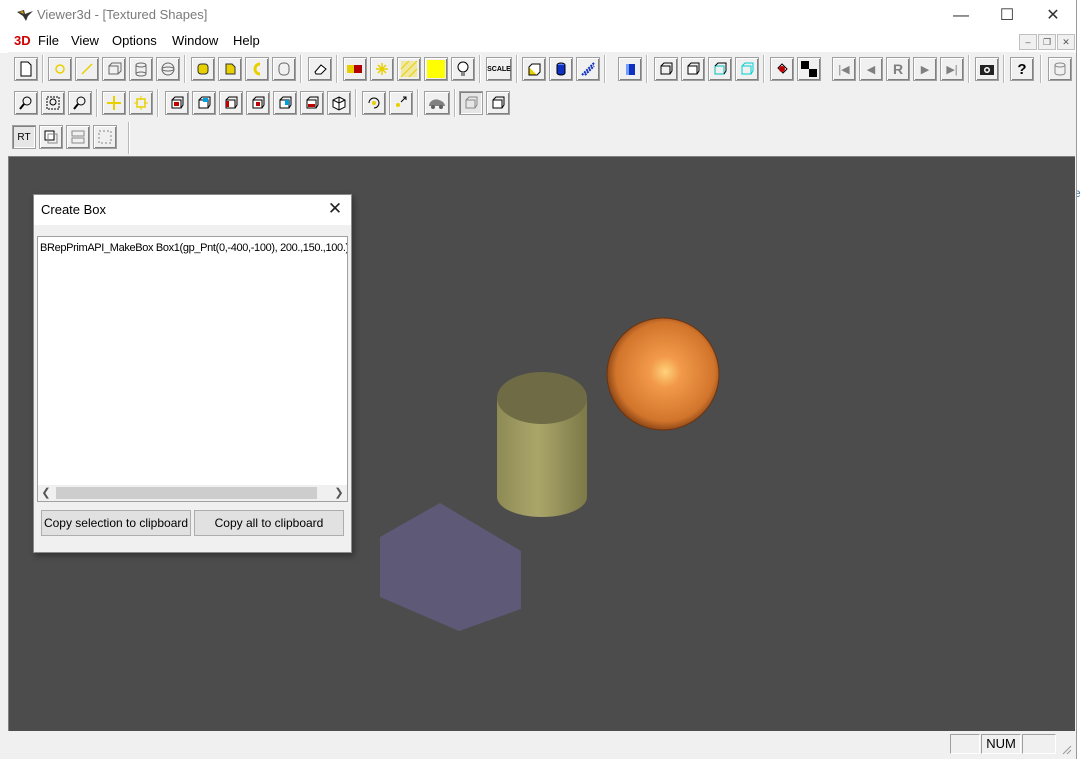  I want to click on menu-options: Options, so click(134, 40).